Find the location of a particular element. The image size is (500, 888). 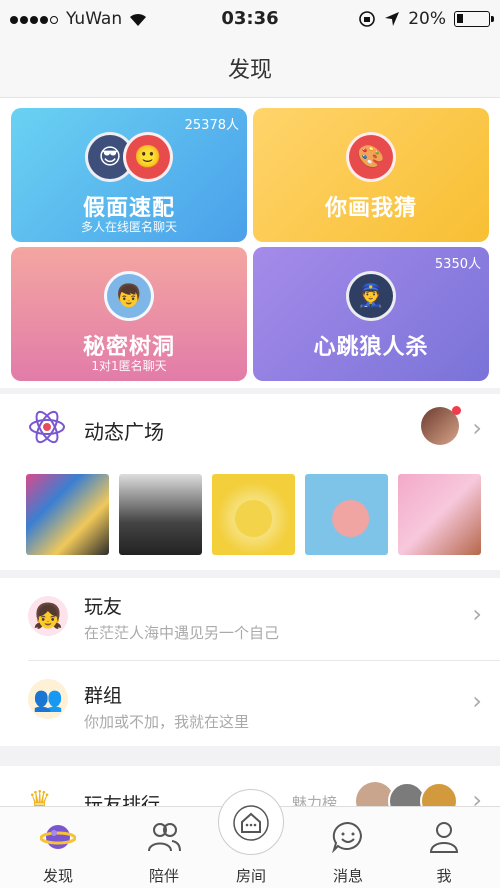

ranking-title: 玩友排行 is located at coordinates (122, 800).